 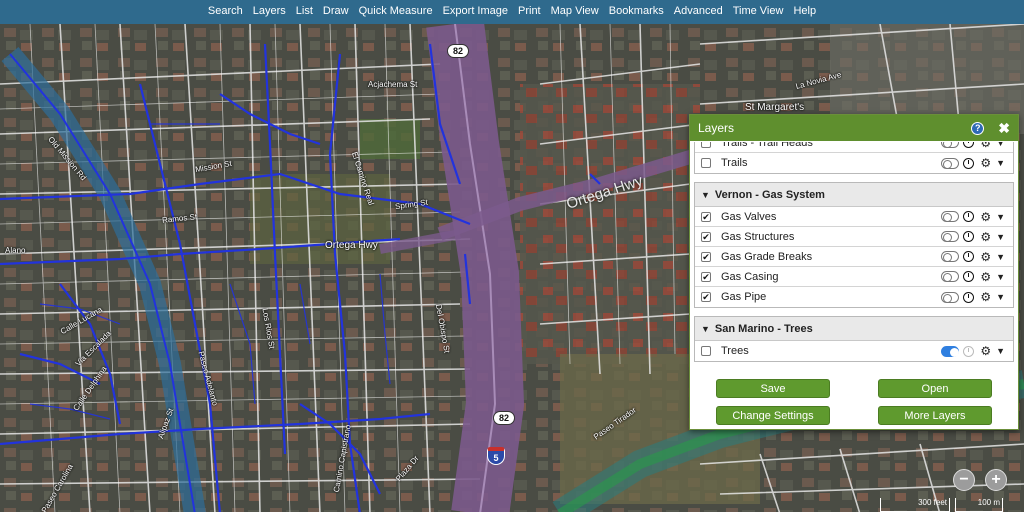 What do you see at coordinates (854, 147) in the screenshot?
I see `layer-row: Trails - Trail Heads ⚙ ▼` at bounding box center [854, 147].